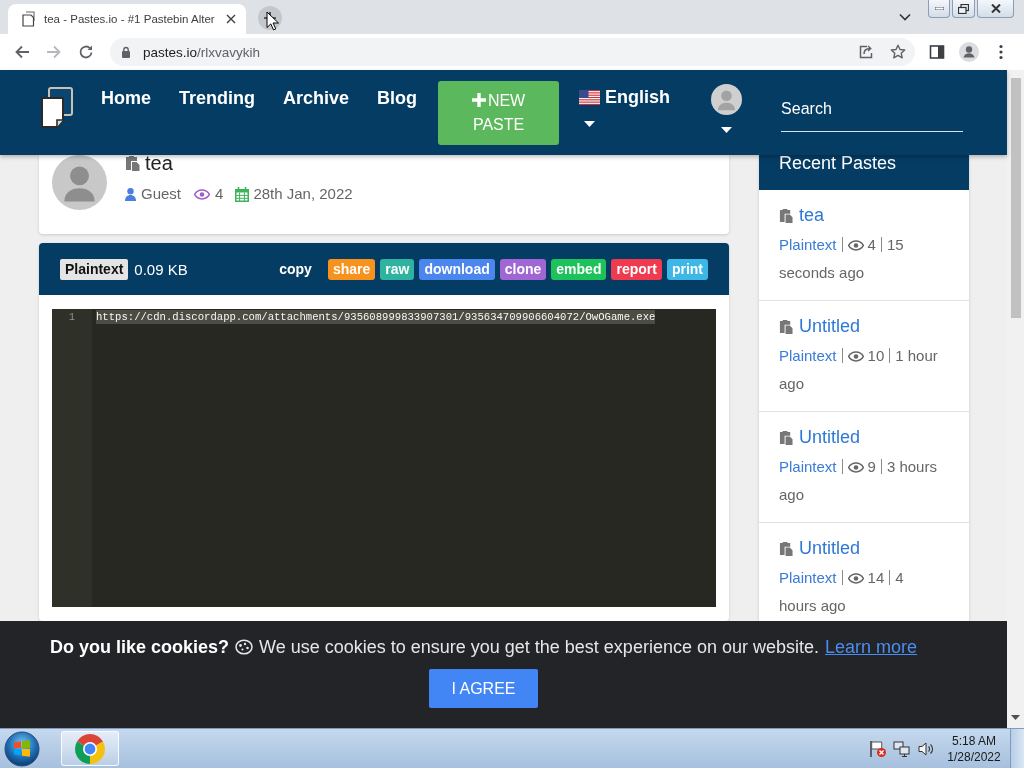  Describe the element at coordinates (397, 98) in the screenshot. I see `nav-link: Blog` at that location.